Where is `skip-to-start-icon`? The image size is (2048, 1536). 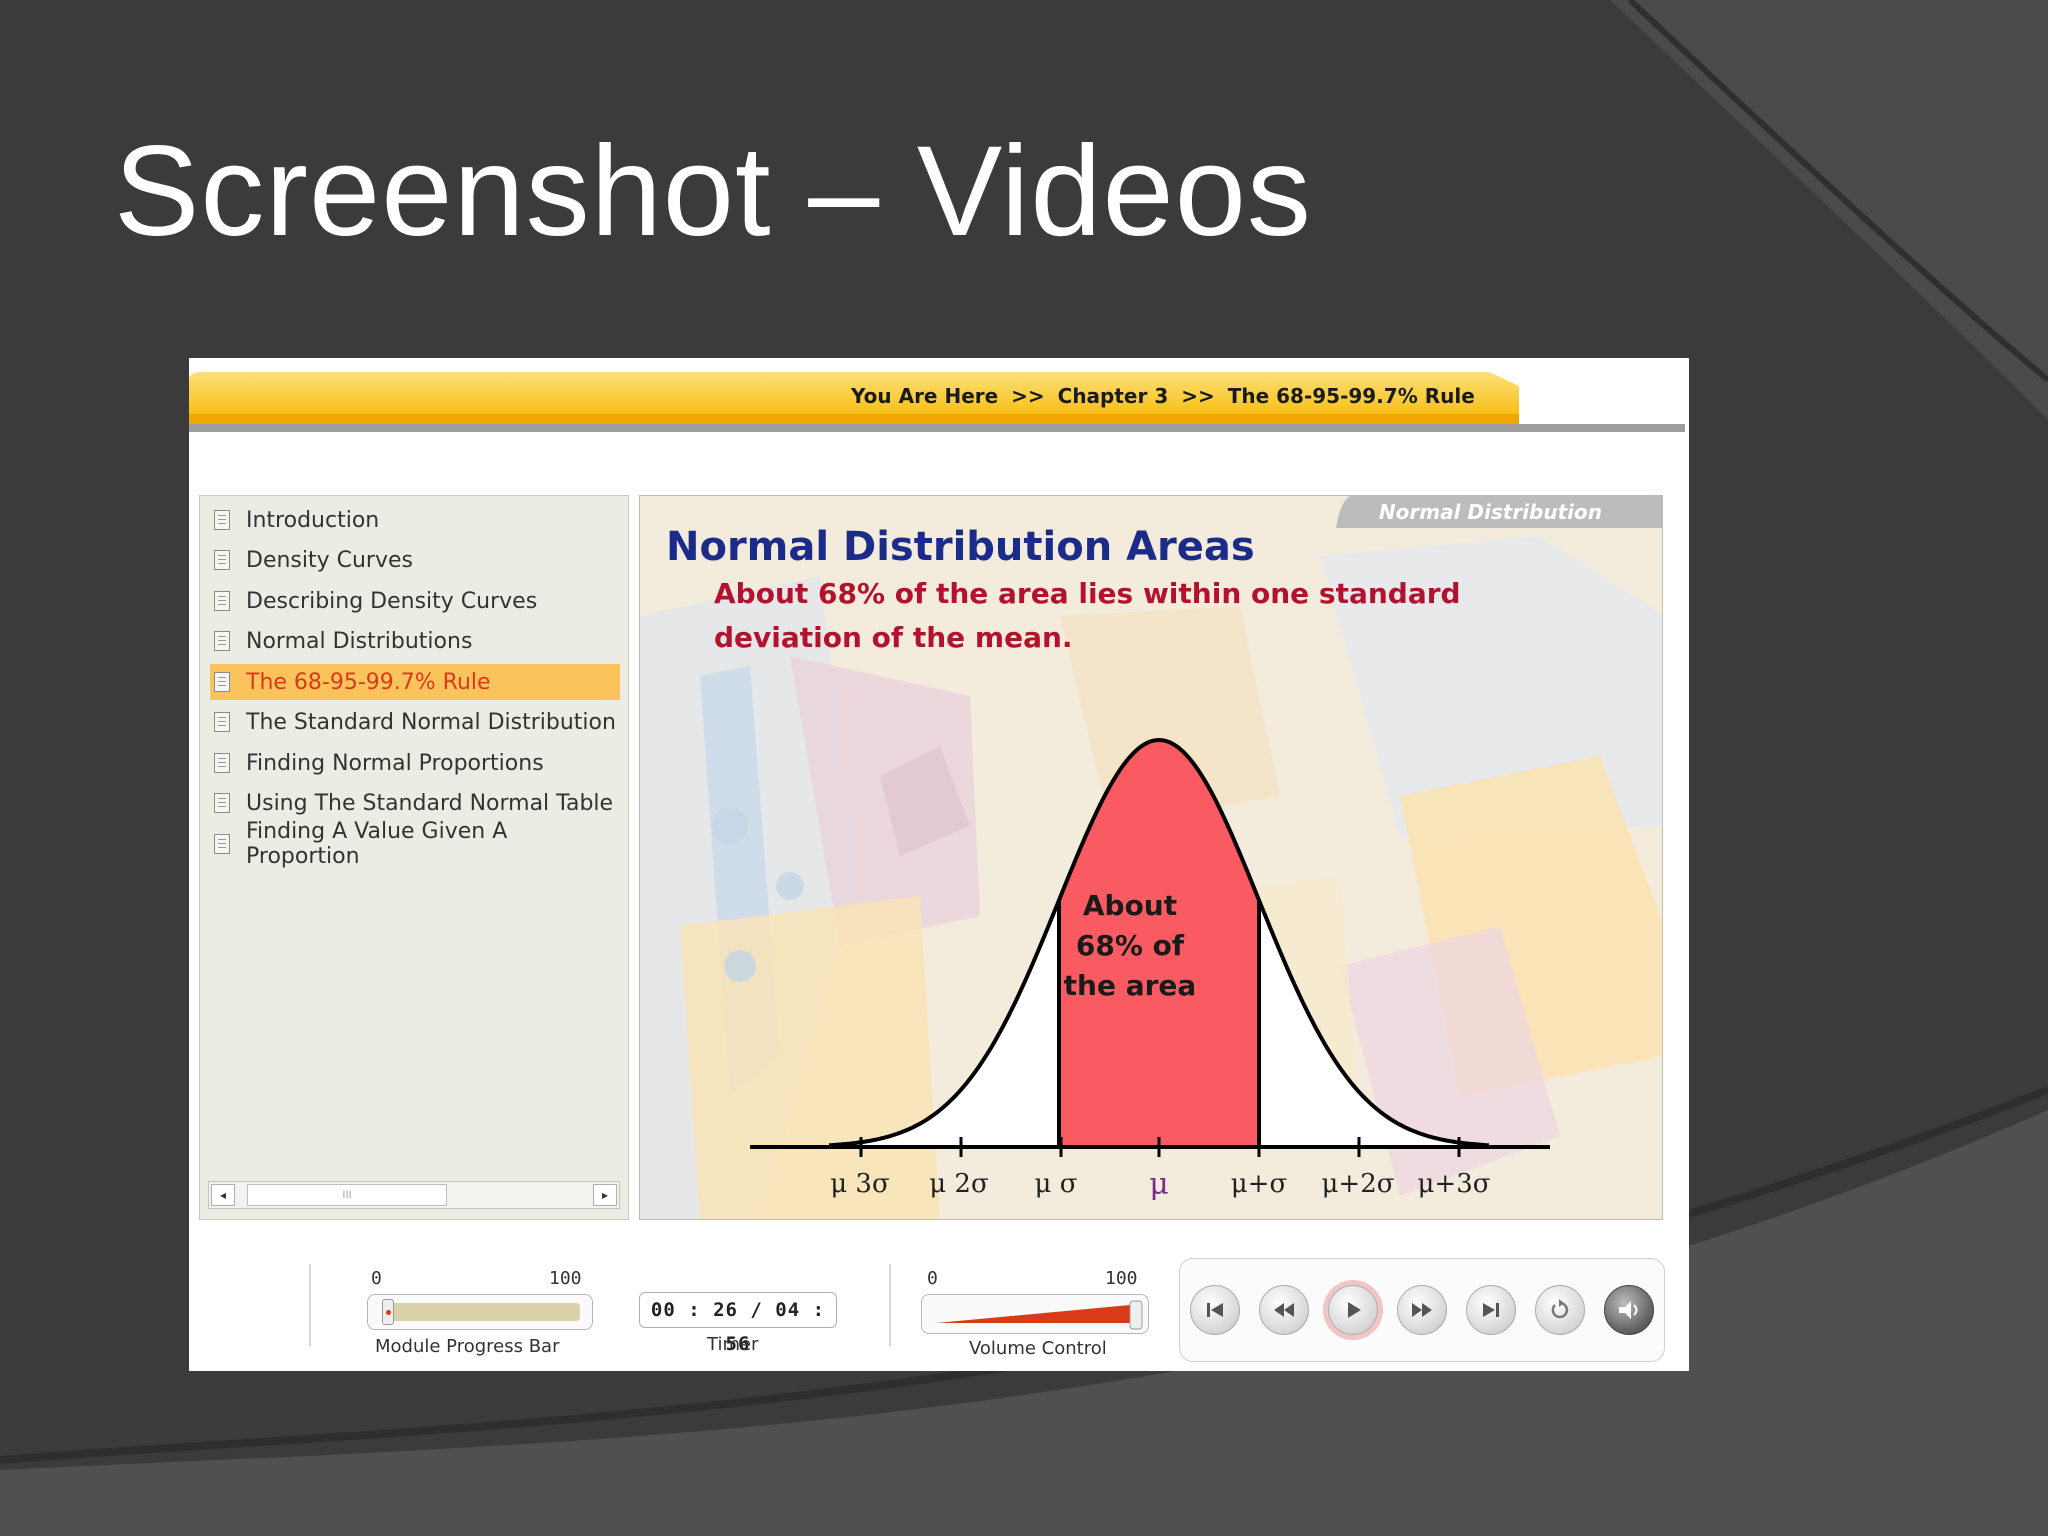
skip-to-start-icon is located at coordinates (1215, 1310).